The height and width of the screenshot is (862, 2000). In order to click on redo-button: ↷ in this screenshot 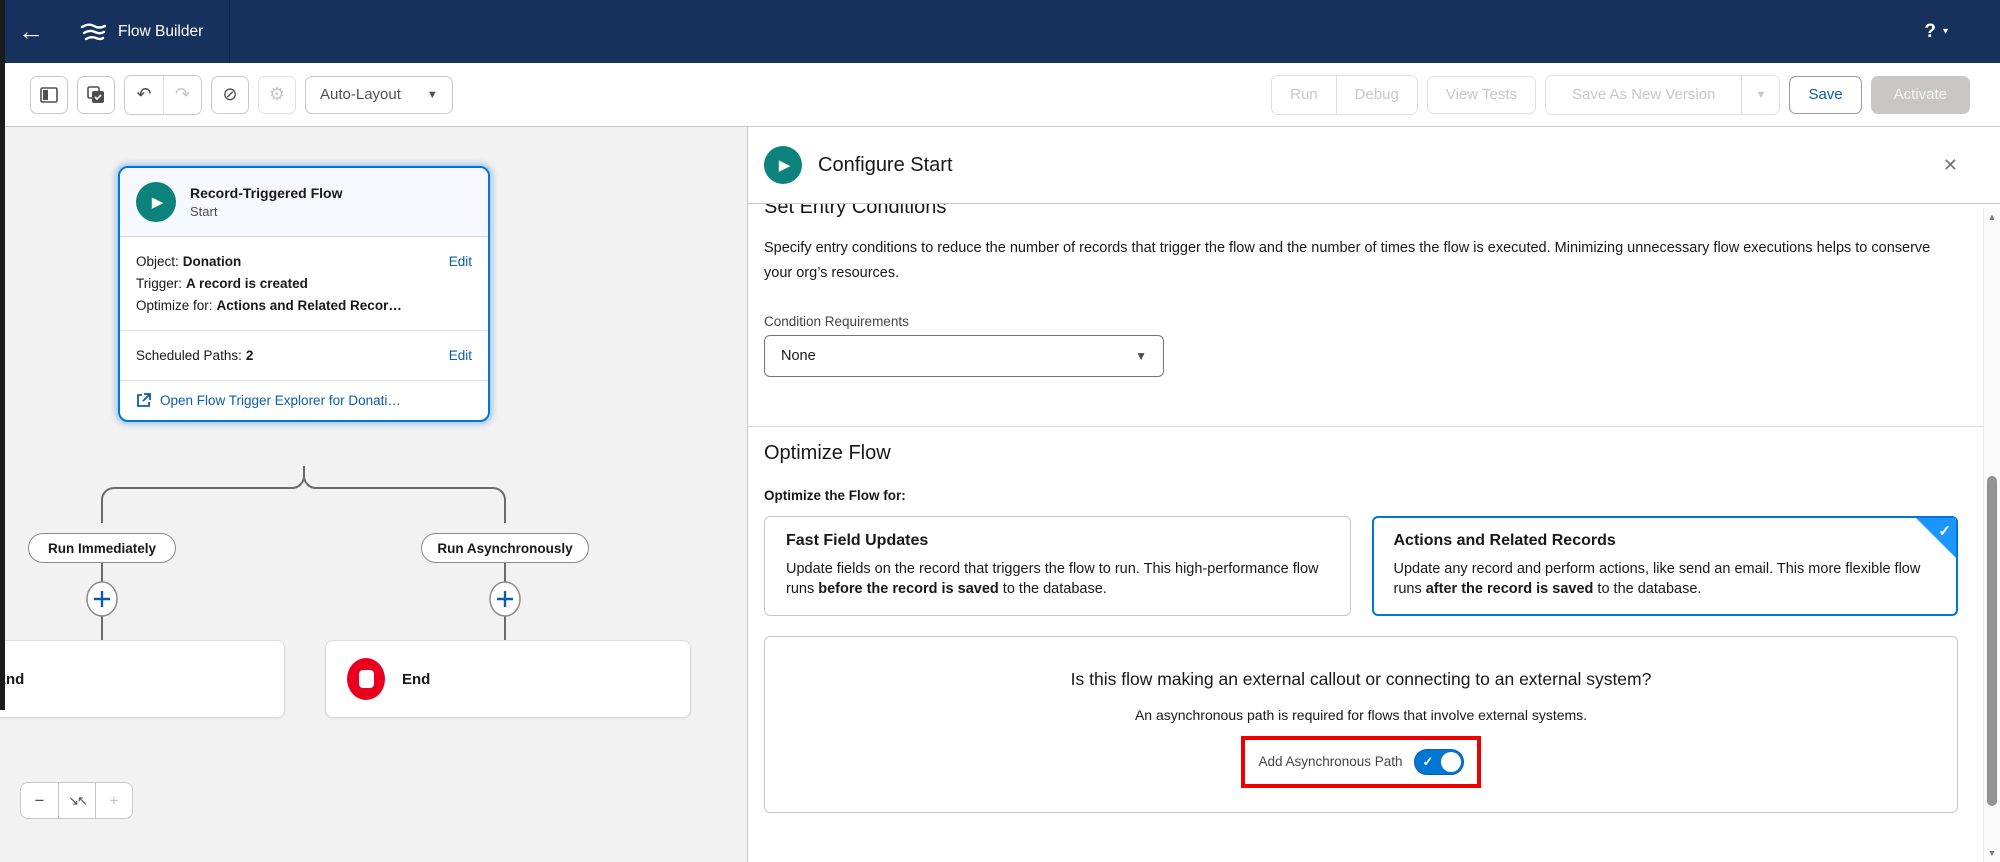, I will do `click(182, 94)`.